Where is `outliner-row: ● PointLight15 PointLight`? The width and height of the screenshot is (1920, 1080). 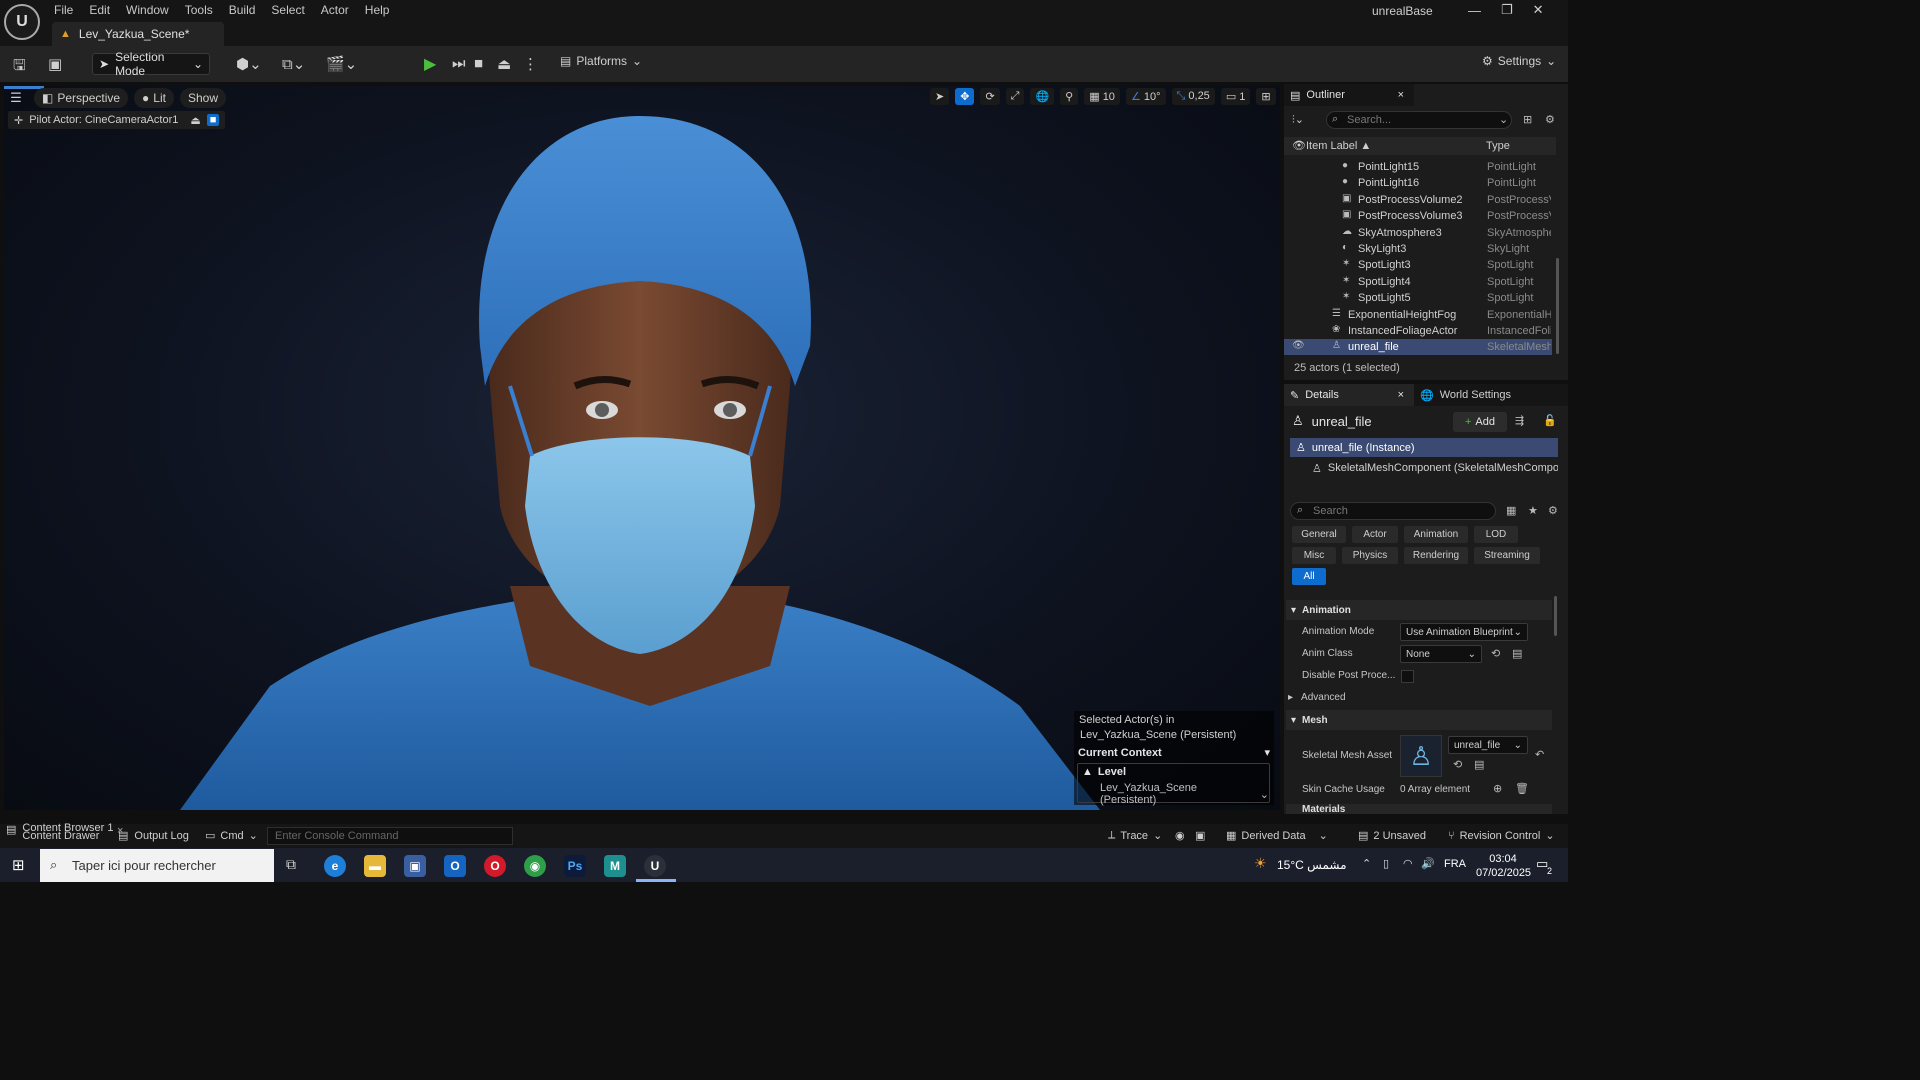 outliner-row: ● PointLight15 PointLight is located at coordinates (1418, 167).